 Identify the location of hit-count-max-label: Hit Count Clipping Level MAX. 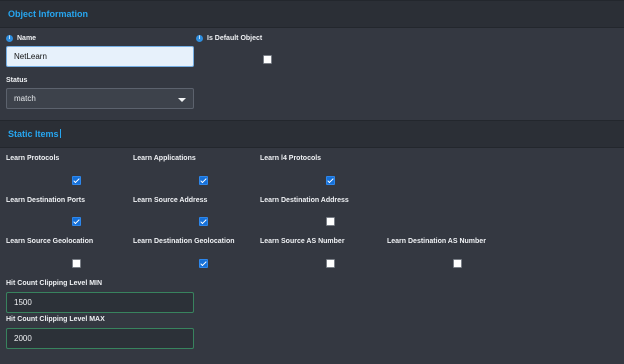
(55, 319).